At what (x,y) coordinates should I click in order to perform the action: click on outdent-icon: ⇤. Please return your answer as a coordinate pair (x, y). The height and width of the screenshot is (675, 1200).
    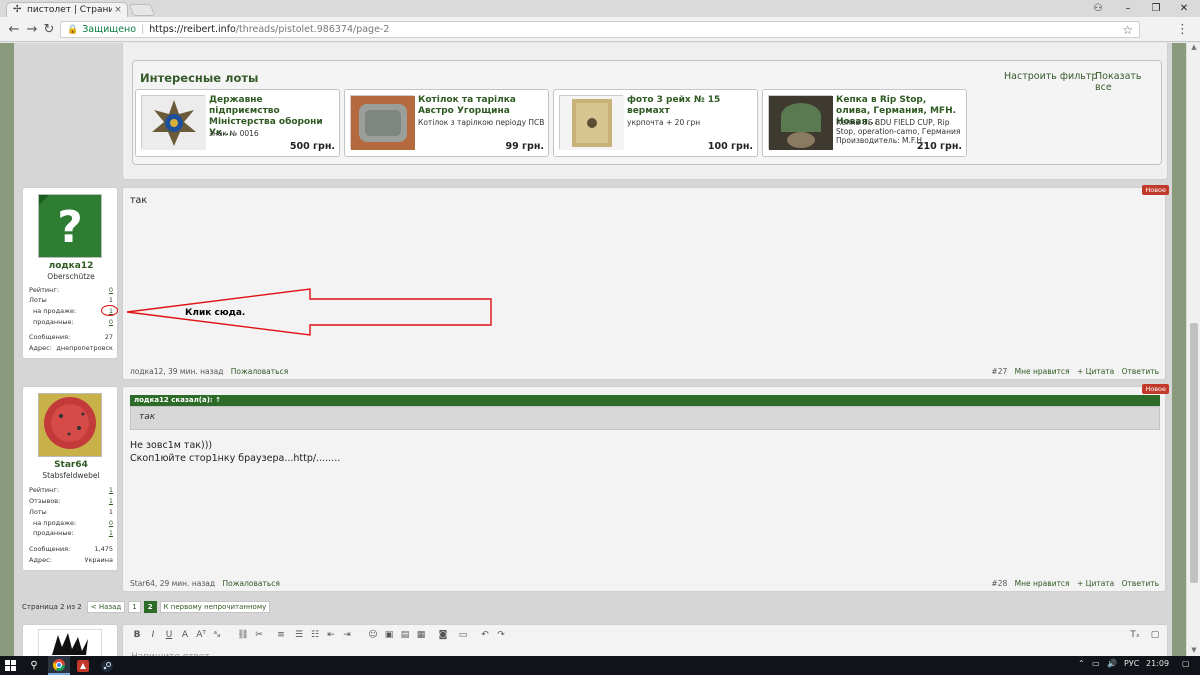
    Looking at the image, I should click on (331, 635).